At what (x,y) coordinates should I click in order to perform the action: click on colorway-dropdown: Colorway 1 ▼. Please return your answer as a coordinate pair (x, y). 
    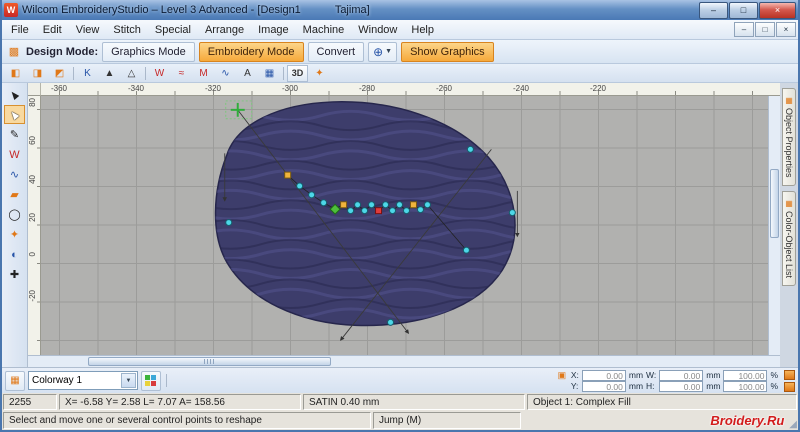
    Looking at the image, I should click on (83, 380).